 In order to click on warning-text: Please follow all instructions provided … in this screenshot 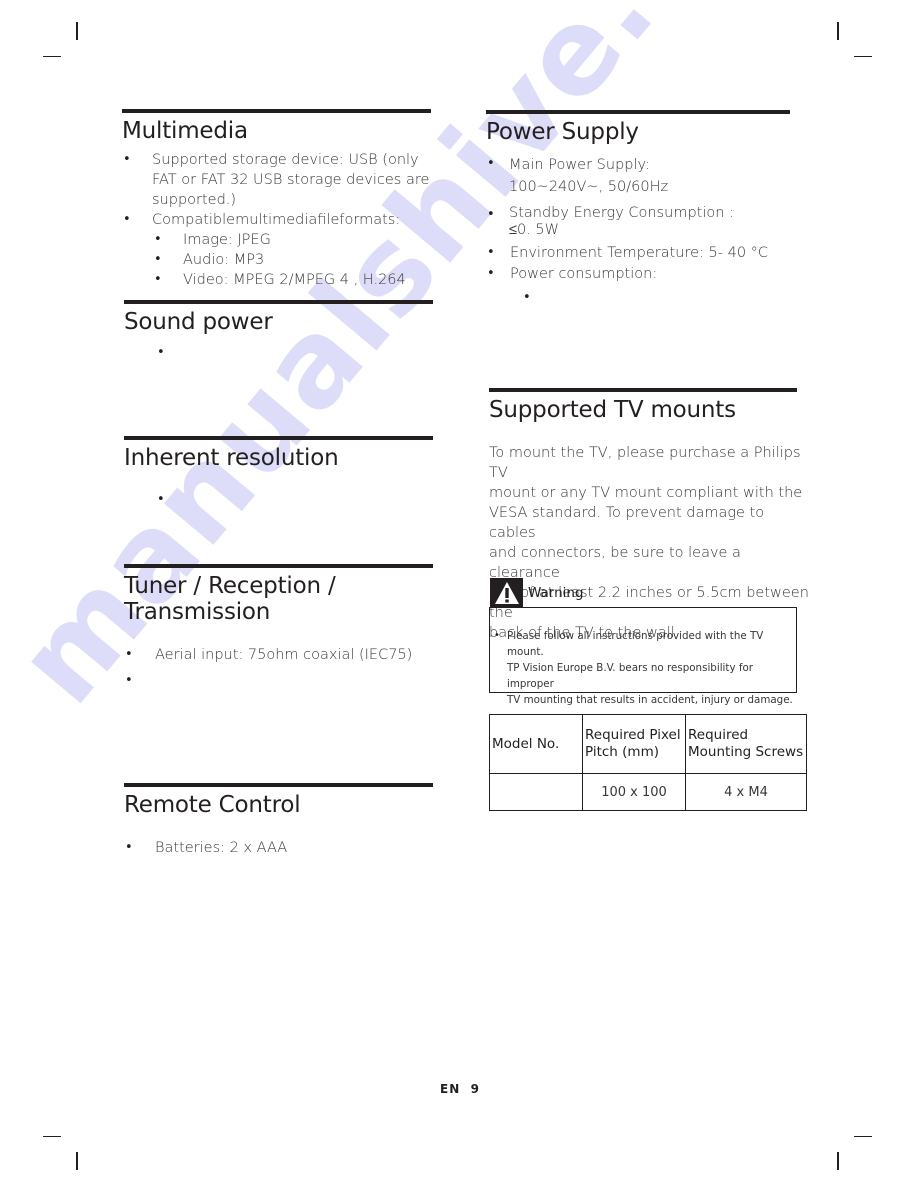, I will do `click(652, 668)`.